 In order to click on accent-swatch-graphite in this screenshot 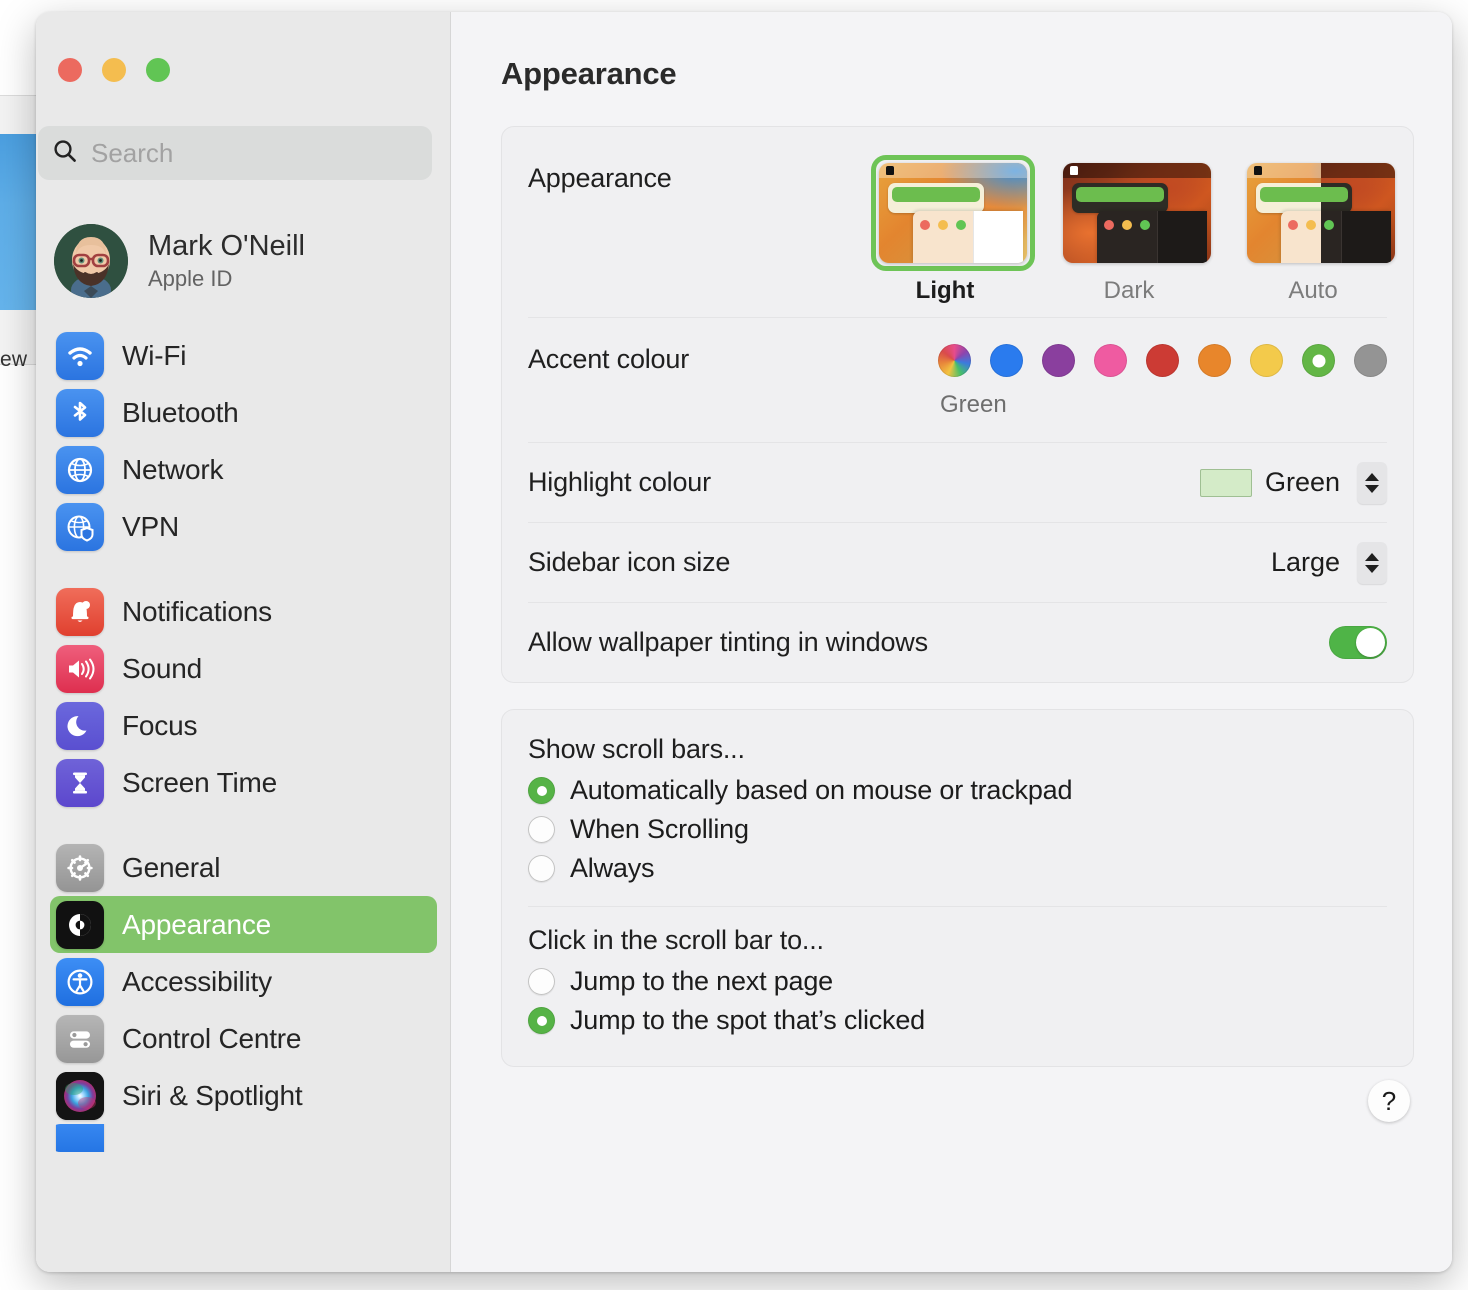, I will do `click(1370, 360)`.